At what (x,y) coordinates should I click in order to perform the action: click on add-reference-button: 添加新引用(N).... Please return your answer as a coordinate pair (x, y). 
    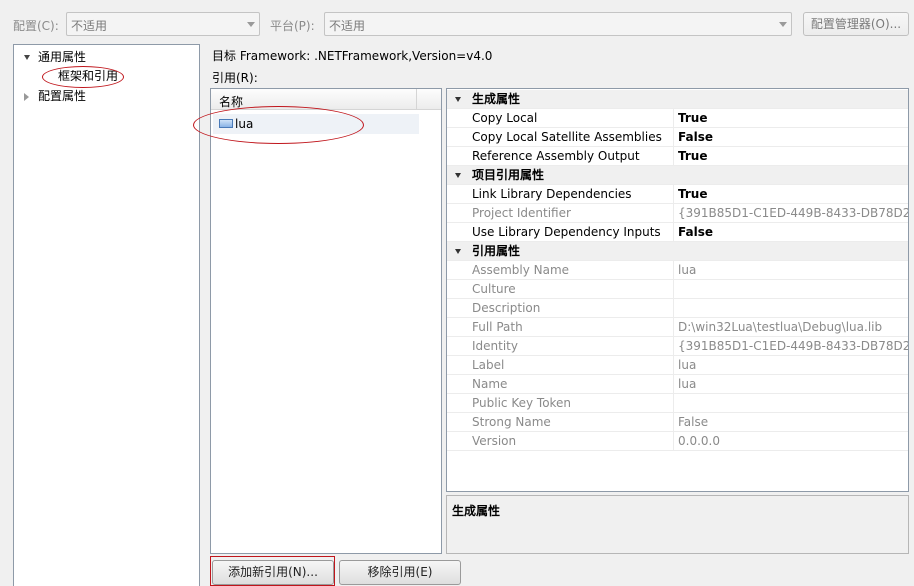
    Looking at the image, I should click on (273, 572).